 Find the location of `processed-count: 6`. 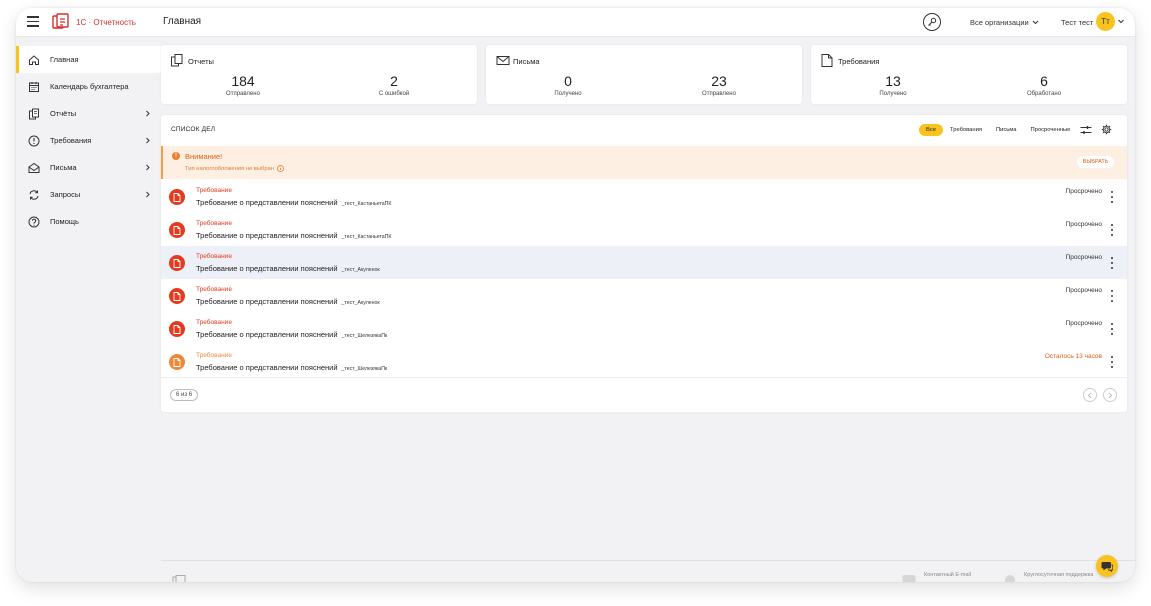

processed-count: 6 is located at coordinates (1044, 81).